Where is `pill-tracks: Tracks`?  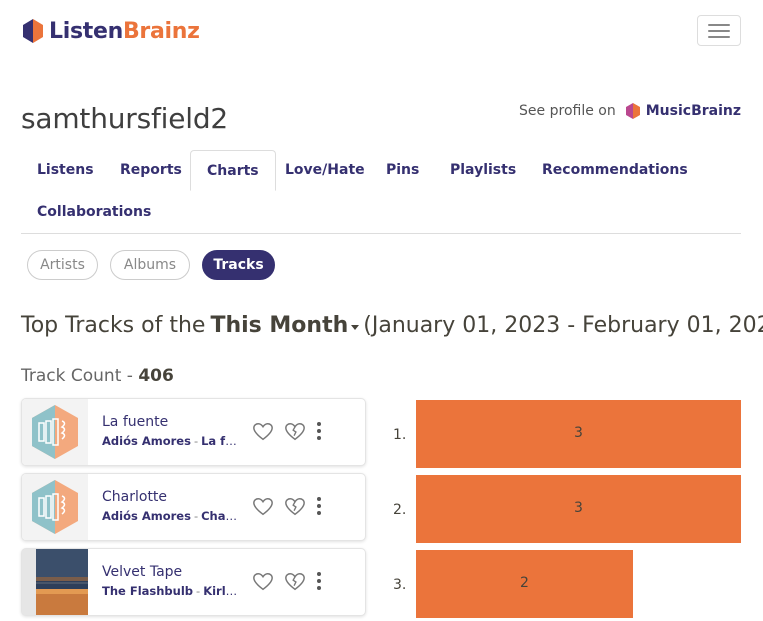 pill-tracks: Tracks is located at coordinates (238, 265).